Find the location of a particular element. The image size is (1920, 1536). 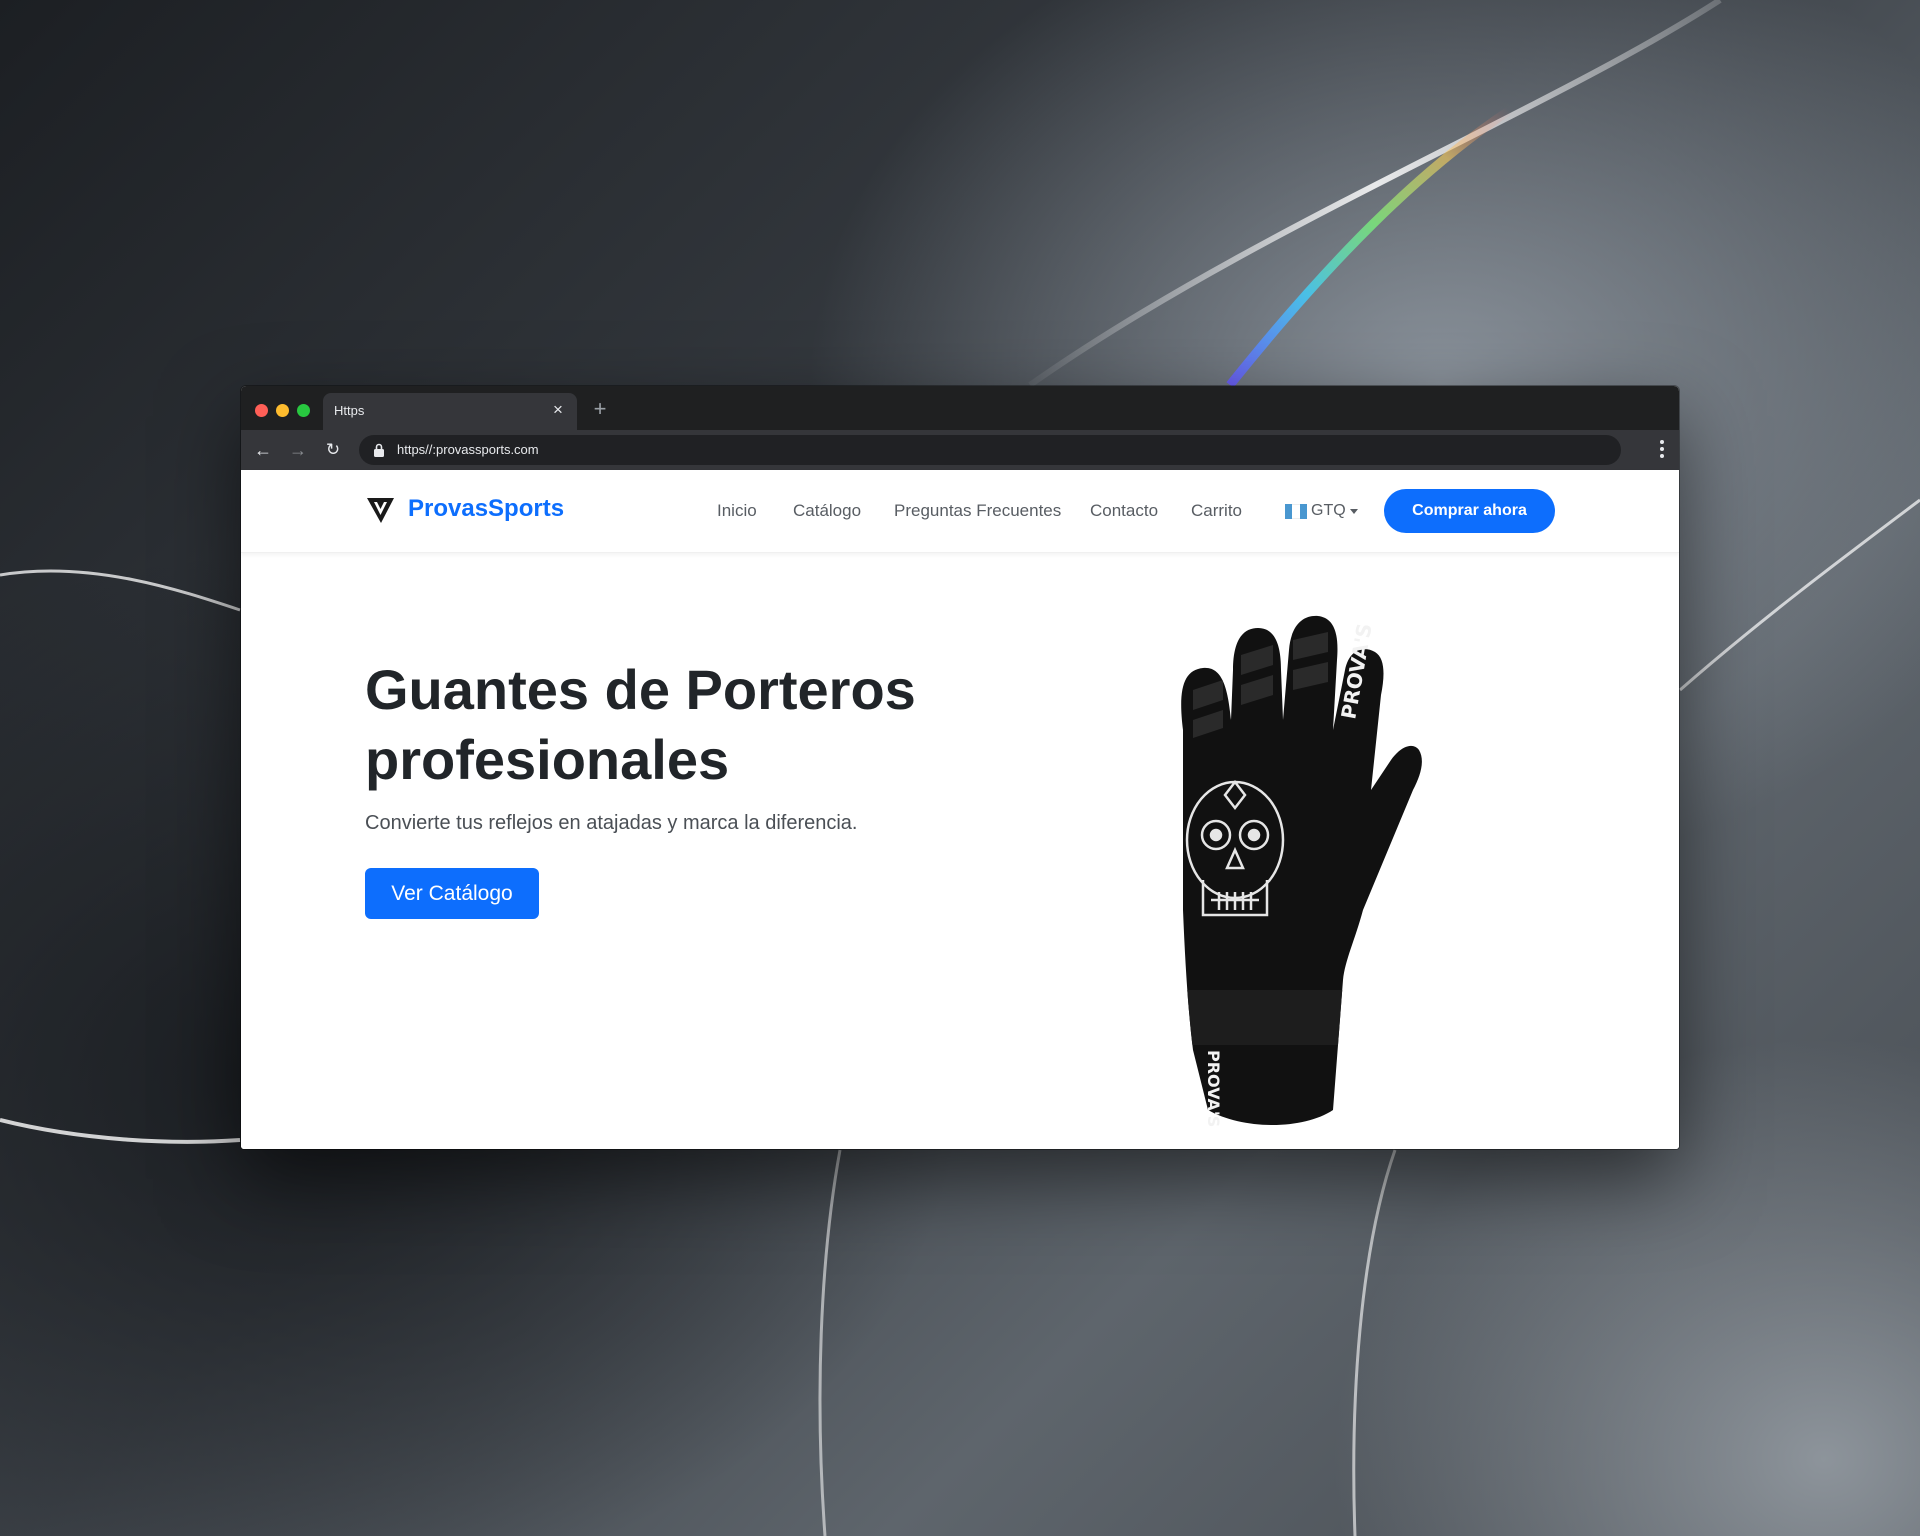

close-tab-icon: × is located at coordinates (558, 410).